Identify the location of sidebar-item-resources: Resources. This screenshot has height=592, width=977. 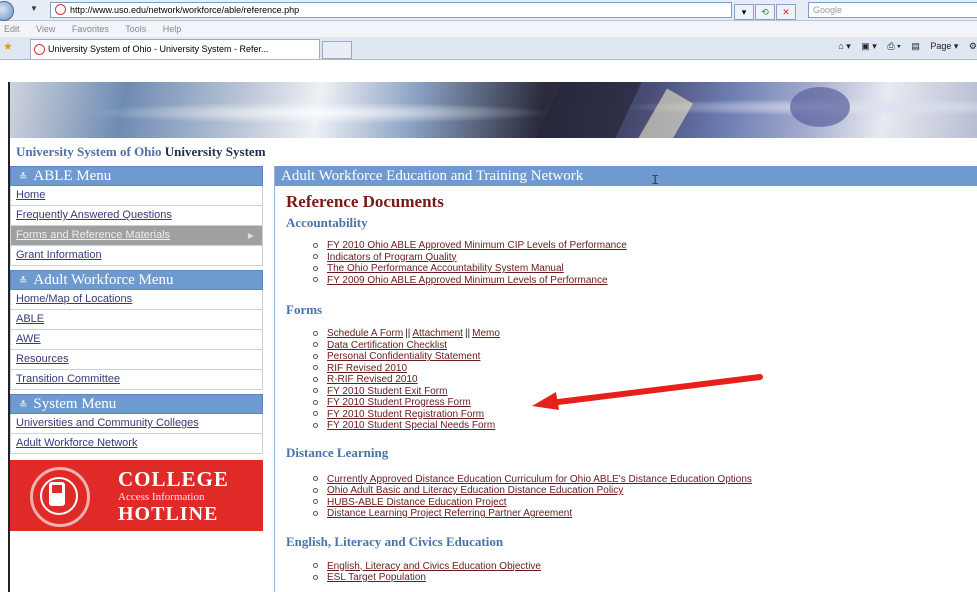
(136, 360).